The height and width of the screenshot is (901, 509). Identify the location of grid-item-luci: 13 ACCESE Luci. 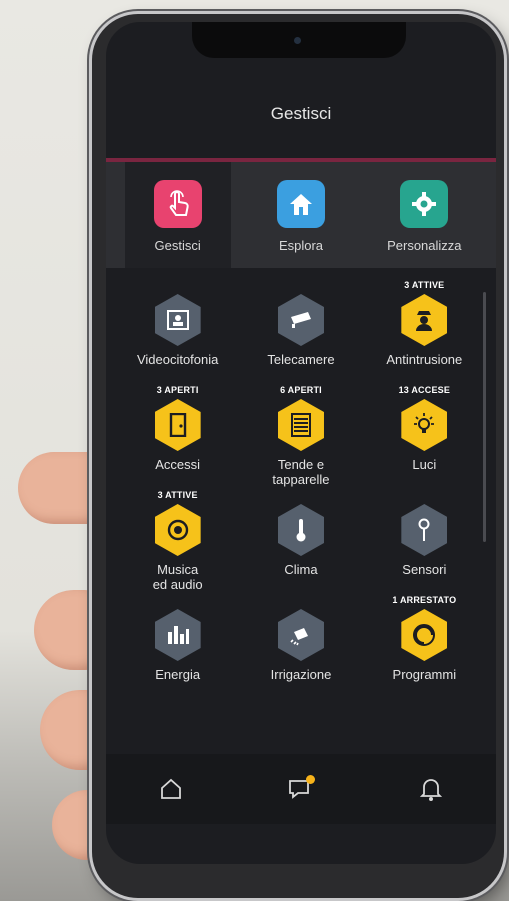
(424, 435).